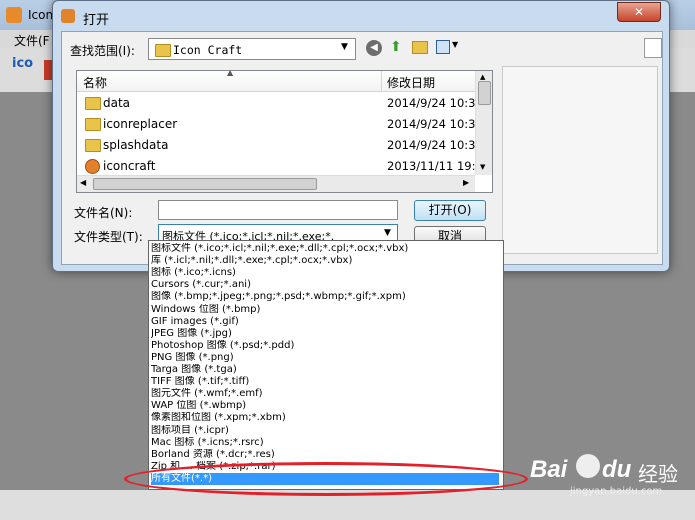 Image resolution: width=695 pixels, height=520 pixels. What do you see at coordinates (325, 443) in the screenshot?
I see `filetype-option: Mac 图标 (*.icns;*.rsrc)` at bounding box center [325, 443].